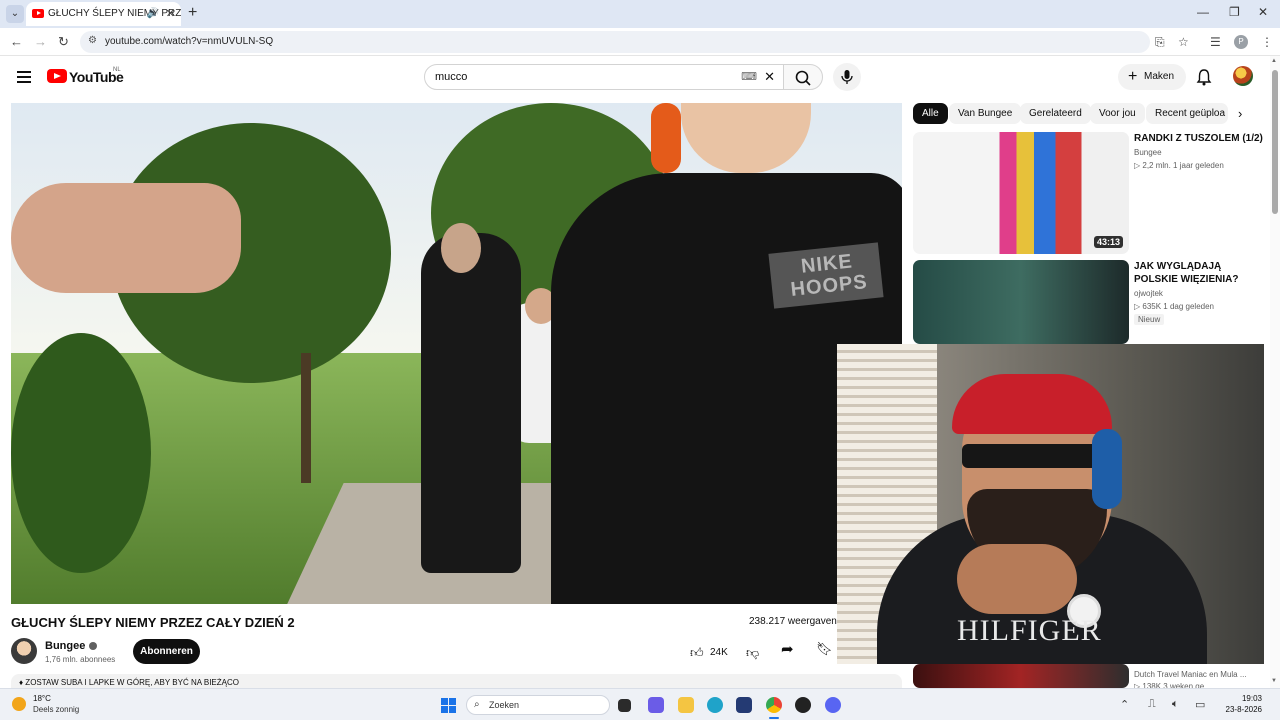 The width and height of the screenshot is (1280, 720). What do you see at coordinates (1187, 113) in the screenshot?
I see `chip-recently-uploaded: Recent geüploa` at bounding box center [1187, 113].